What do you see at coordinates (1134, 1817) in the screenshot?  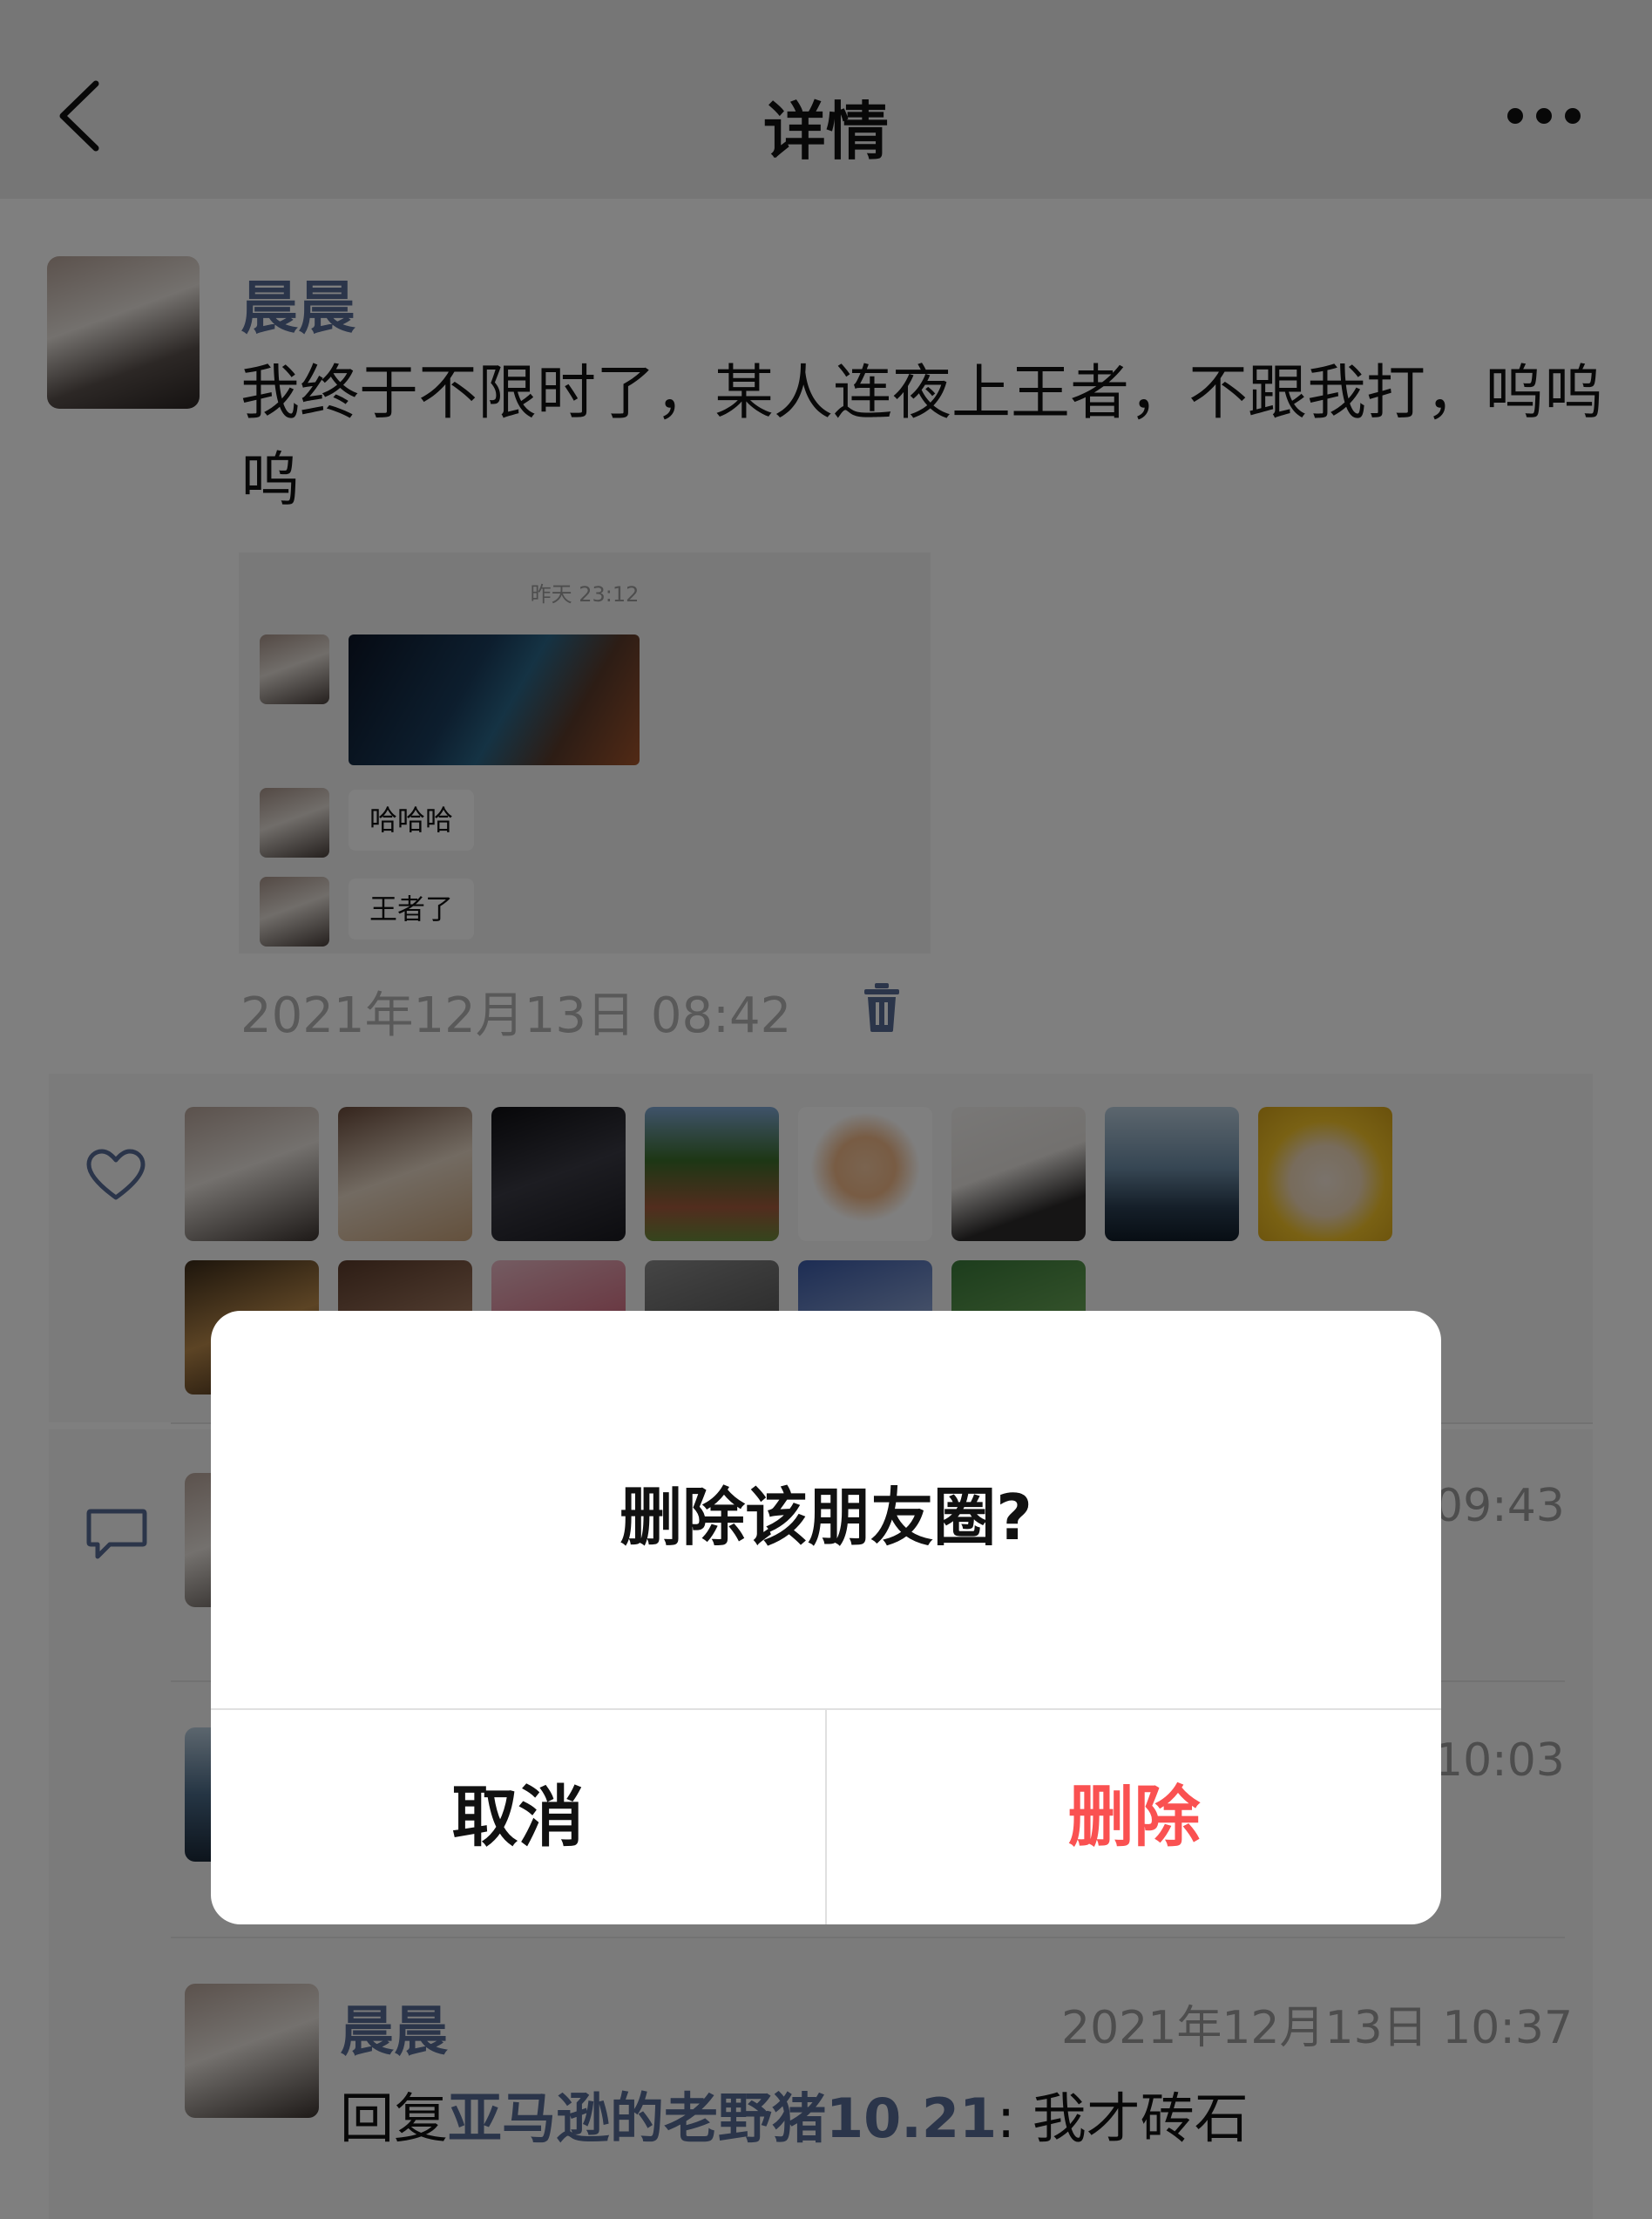 I see `delete-button: 删除` at bounding box center [1134, 1817].